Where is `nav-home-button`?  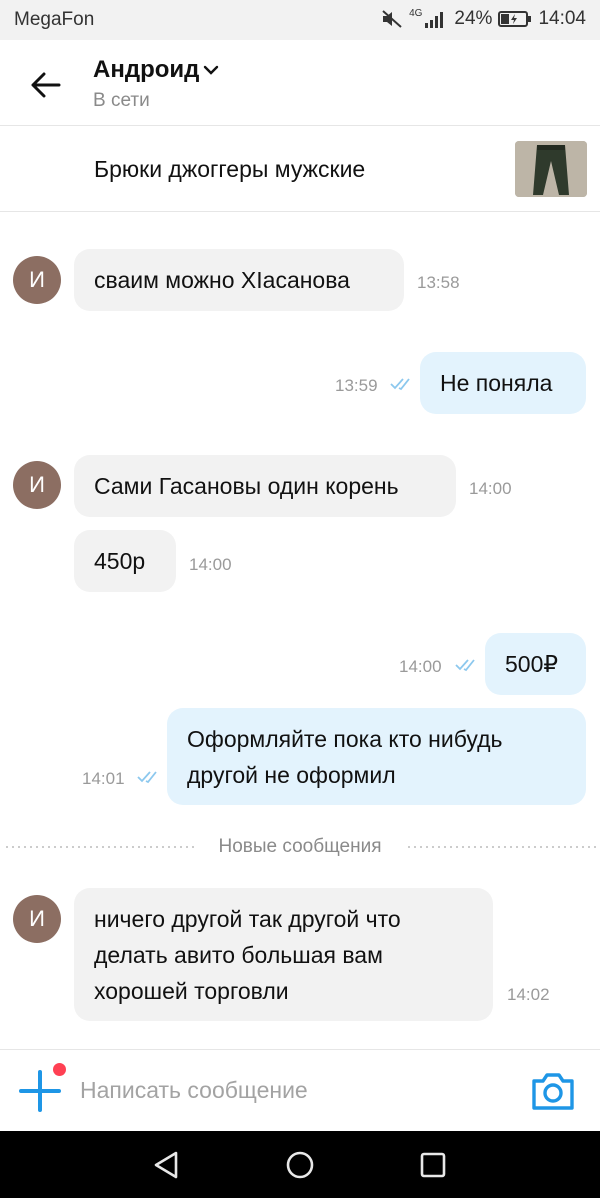 nav-home-button is located at coordinates (300, 1165).